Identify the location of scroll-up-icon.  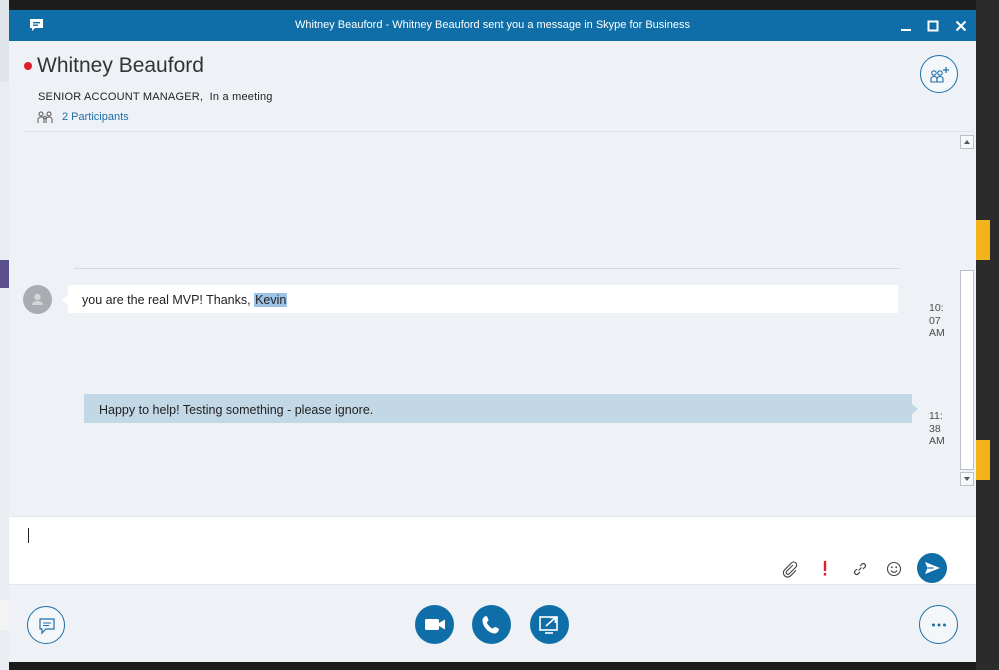
(967, 142).